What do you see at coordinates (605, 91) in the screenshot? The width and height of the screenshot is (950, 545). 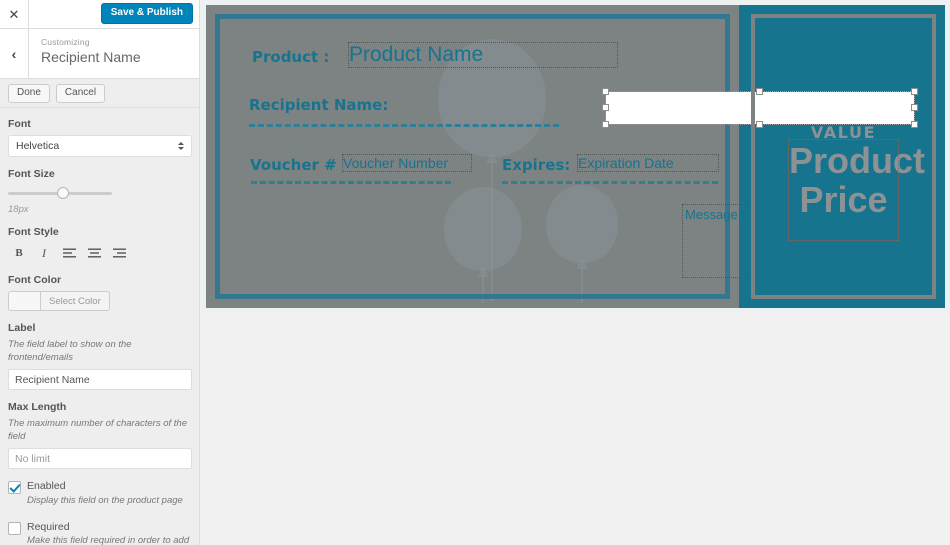 I see `resize-handle-nw` at bounding box center [605, 91].